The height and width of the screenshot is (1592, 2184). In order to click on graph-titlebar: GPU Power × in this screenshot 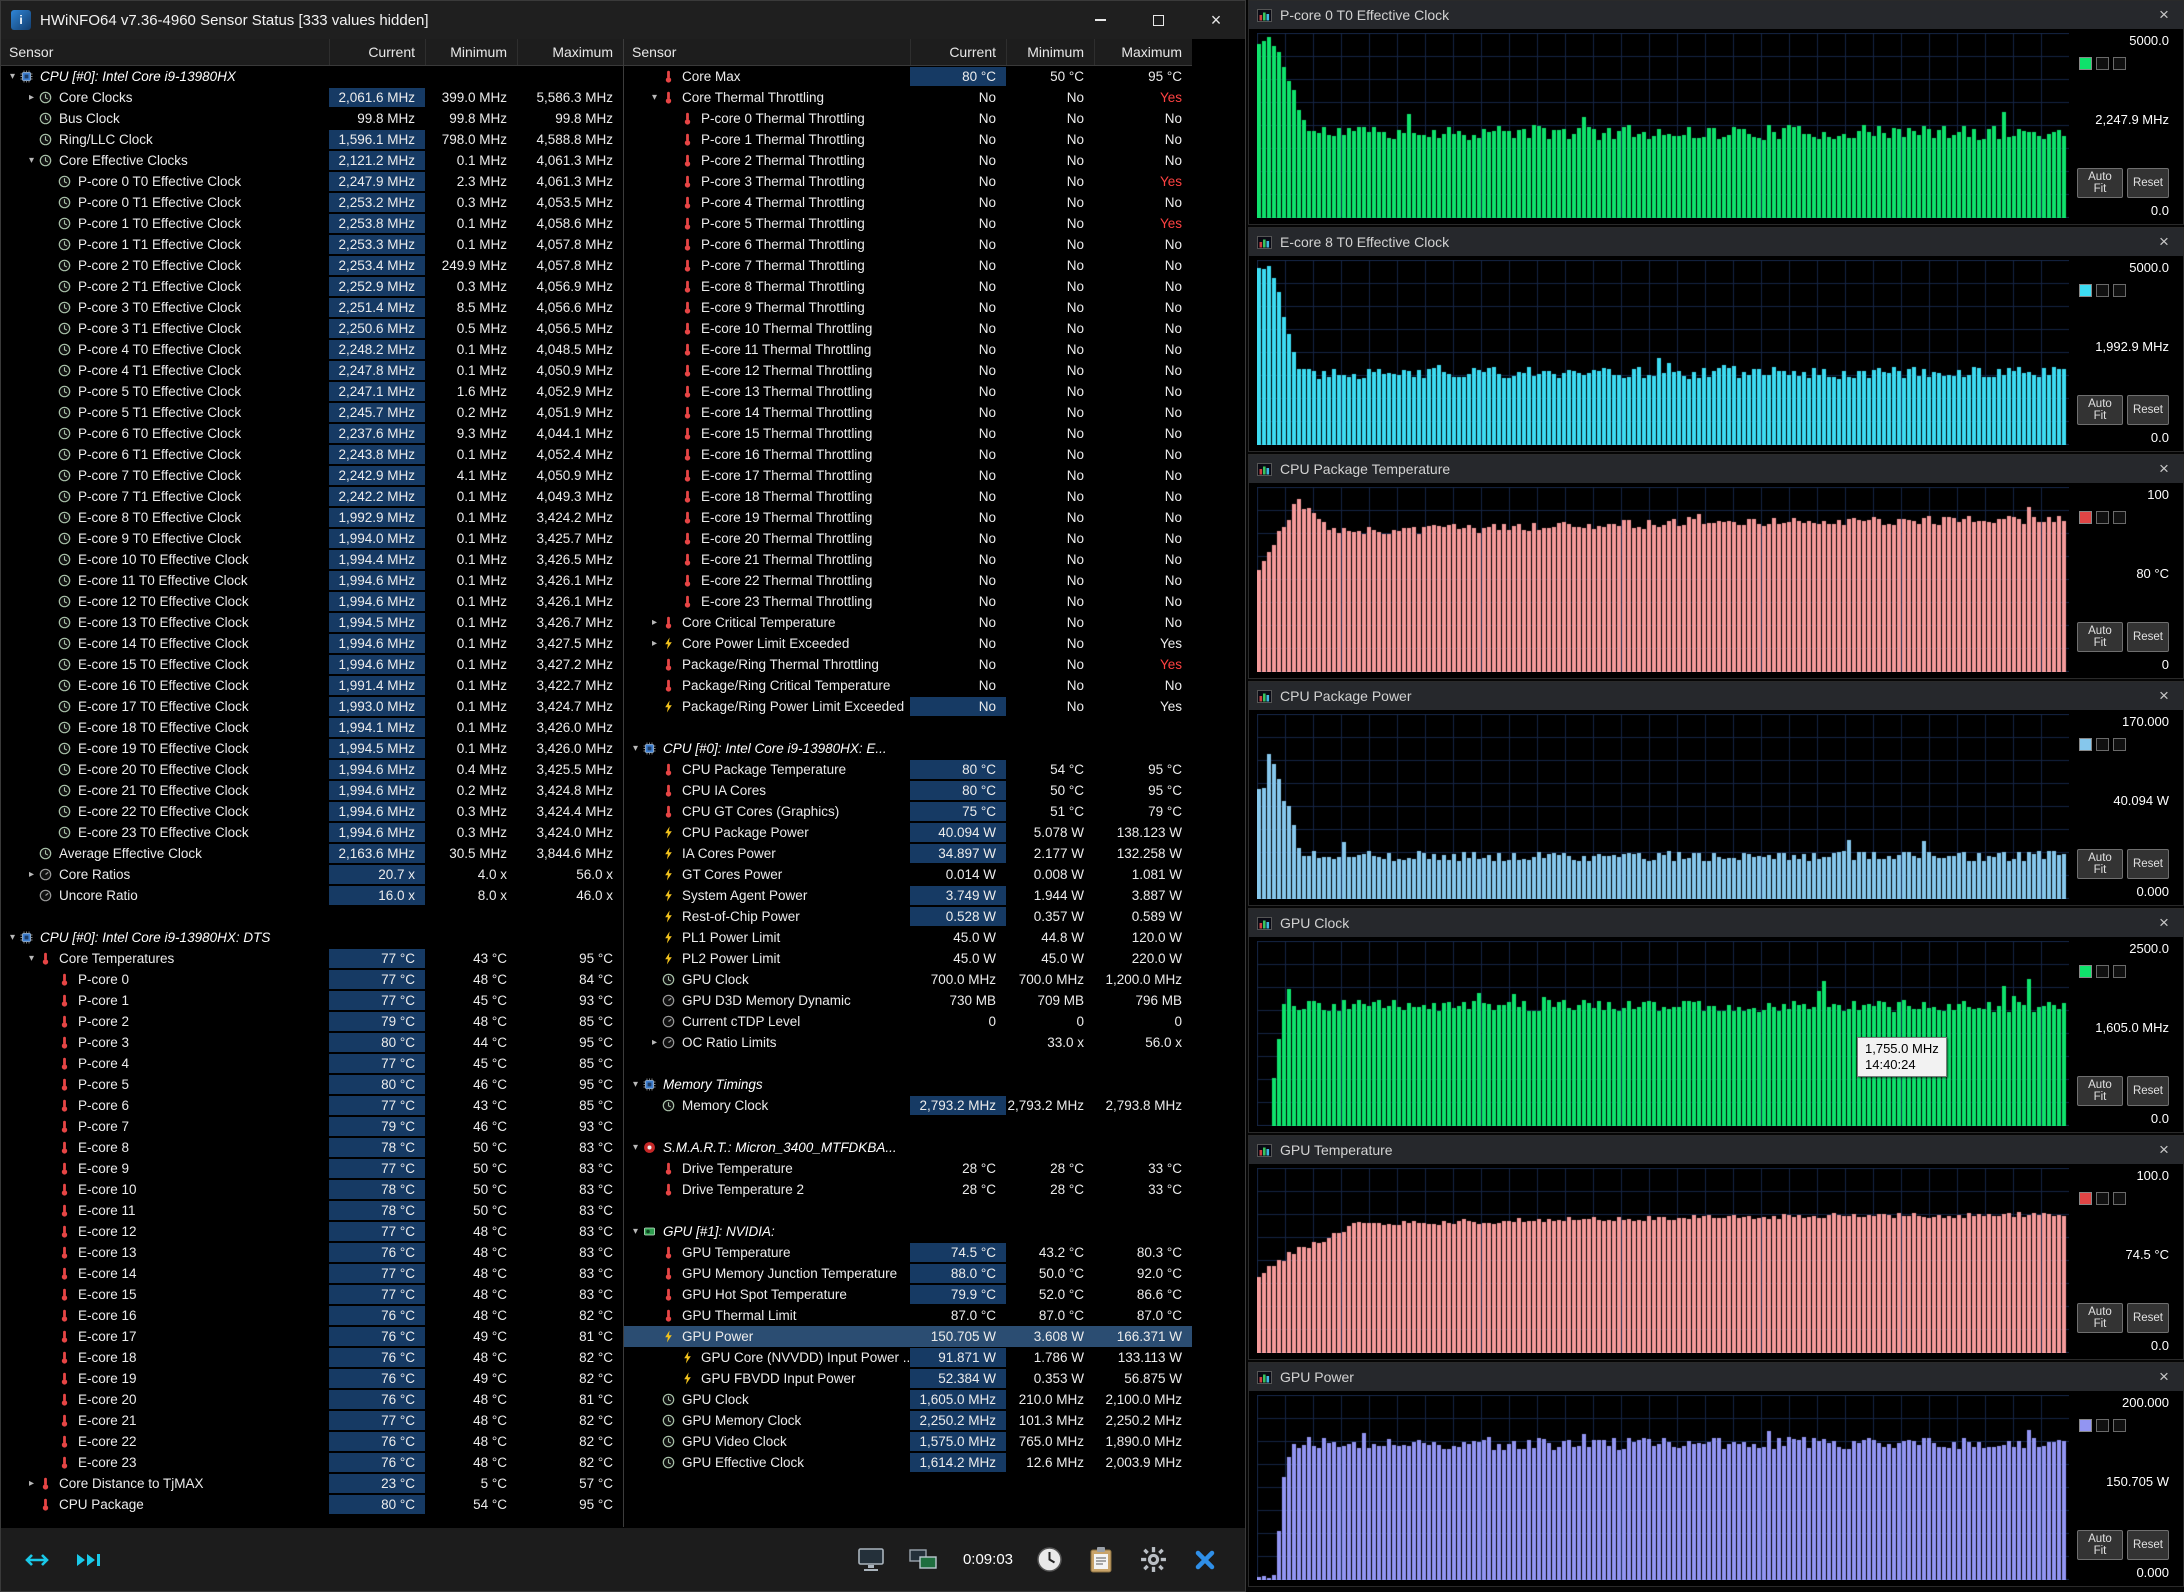, I will do `click(1716, 1377)`.